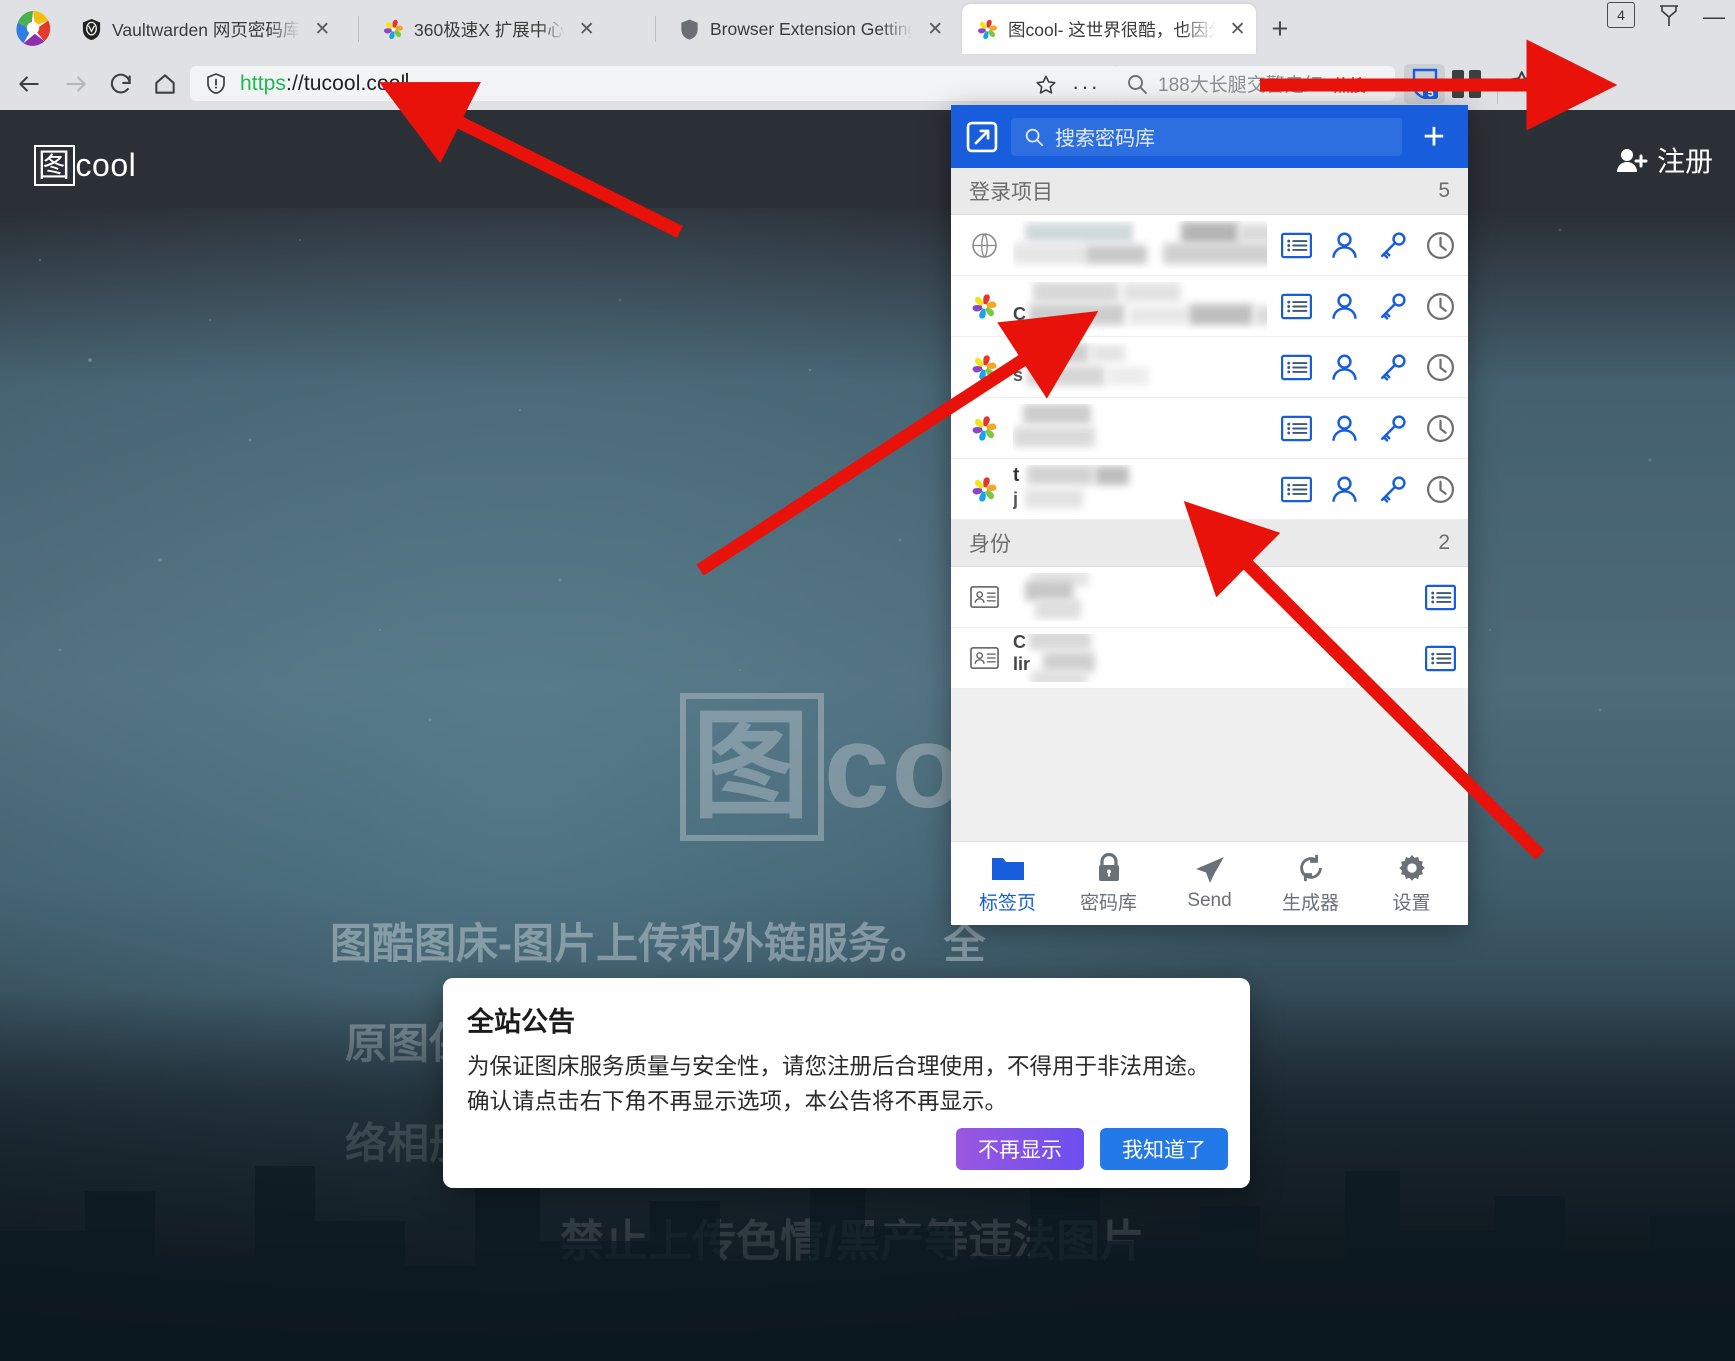 The height and width of the screenshot is (1361, 1735). What do you see at coordinates (658, 943) in the screenshot?
I see `hero-line-1: 图酷图床-图片上传和外链服务。 全` at bounding box center [658, 943].